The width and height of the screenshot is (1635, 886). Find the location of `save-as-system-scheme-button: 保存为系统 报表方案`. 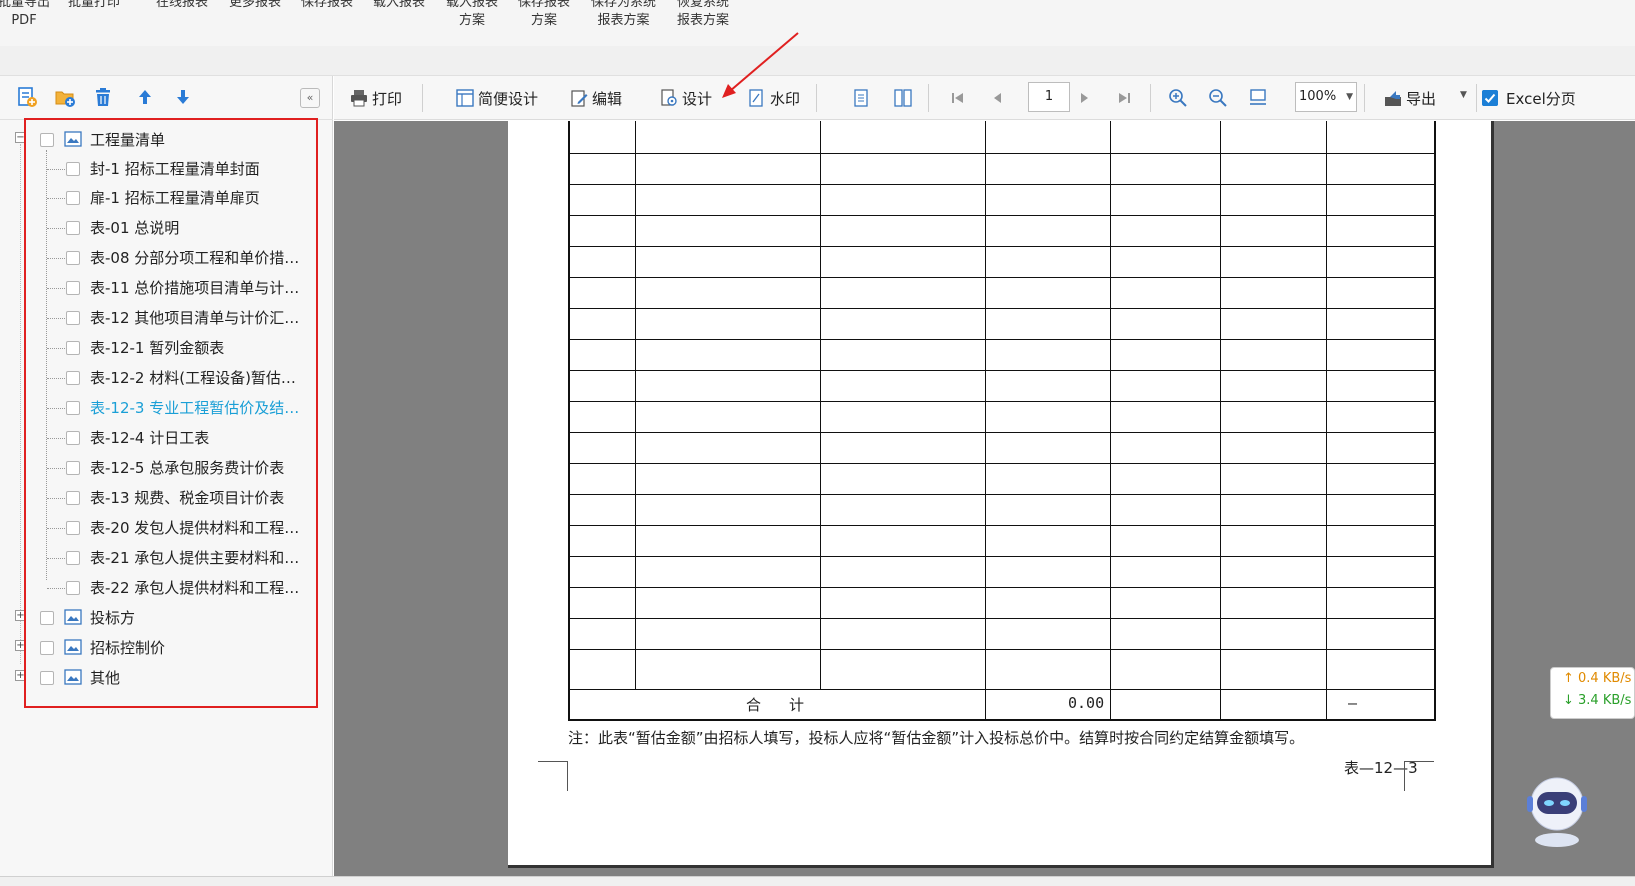

save-as-system-scheme-button: 保存为系统 报表方案 is located at coordinates (623, 15).